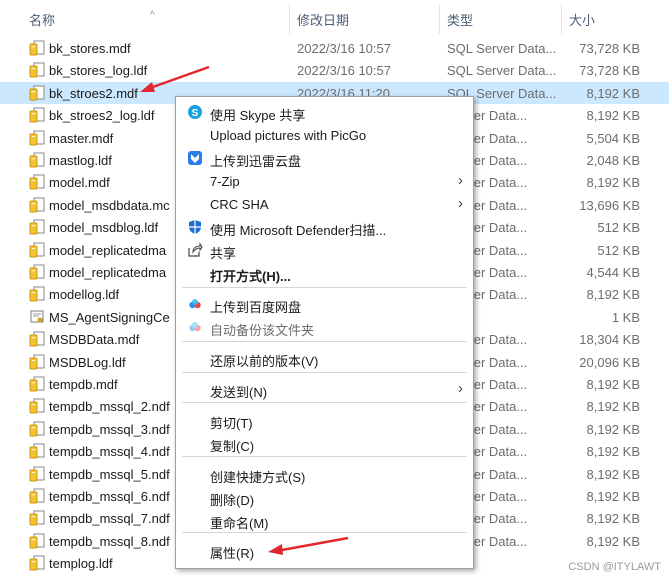 This screenshot has width=669, height=581. Describe the element at coordinates (308, 545) in the screenshot. I see `annotation-arrow-properties` at that location.